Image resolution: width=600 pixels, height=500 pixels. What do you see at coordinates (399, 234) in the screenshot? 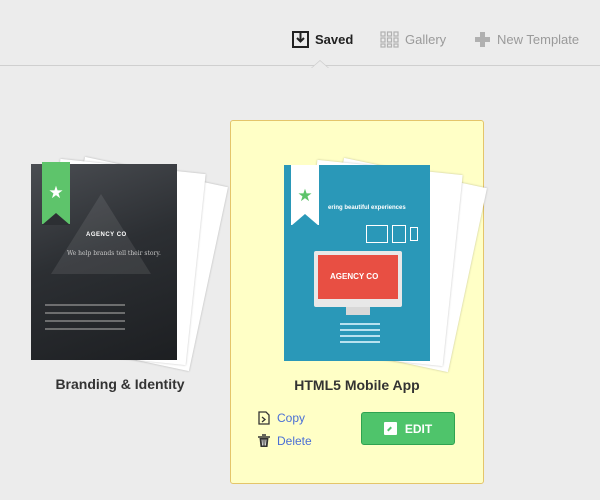
I see `laptop-graphic` at bounding box center [399, 234].